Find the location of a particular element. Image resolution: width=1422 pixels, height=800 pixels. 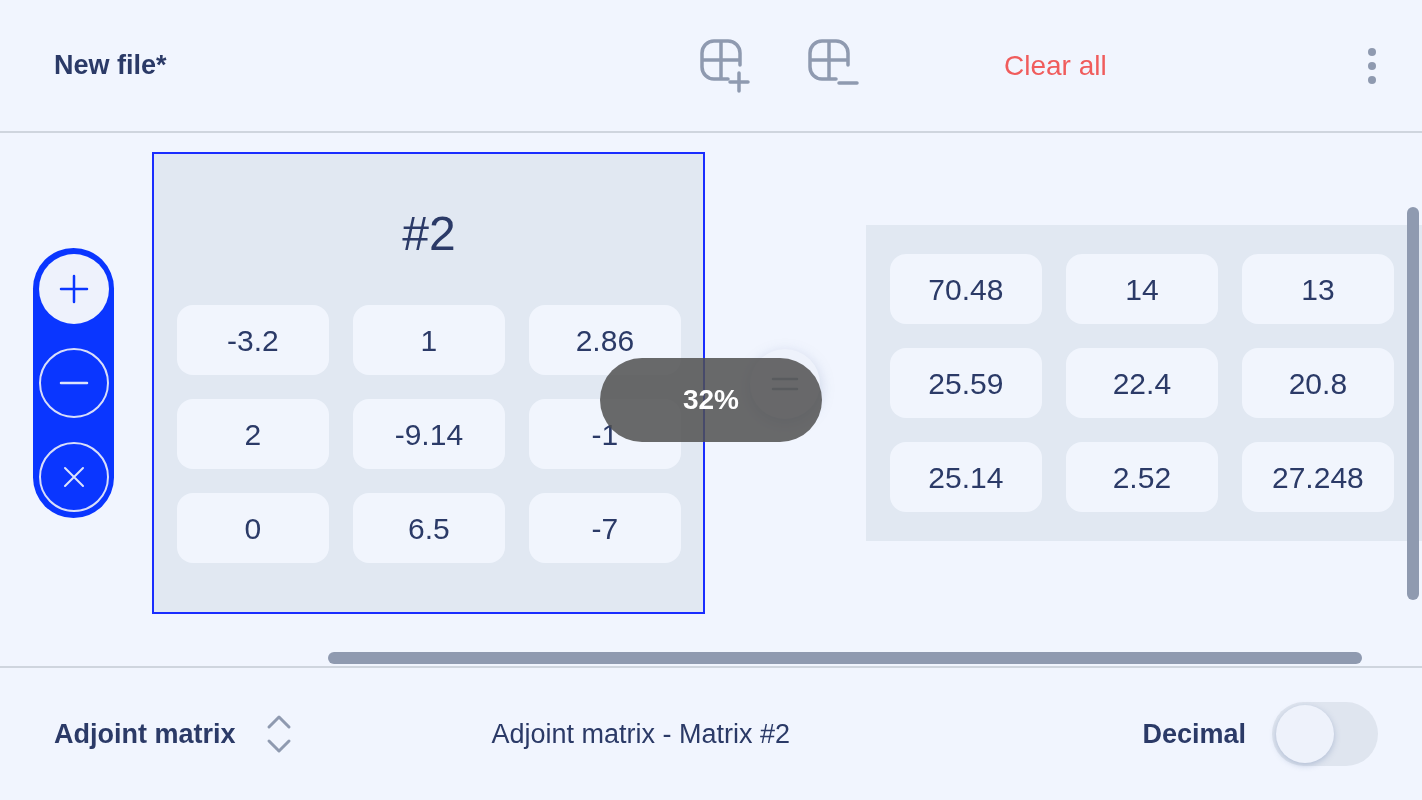

matrix-cell: 2 is located at coordinates (252, 434).